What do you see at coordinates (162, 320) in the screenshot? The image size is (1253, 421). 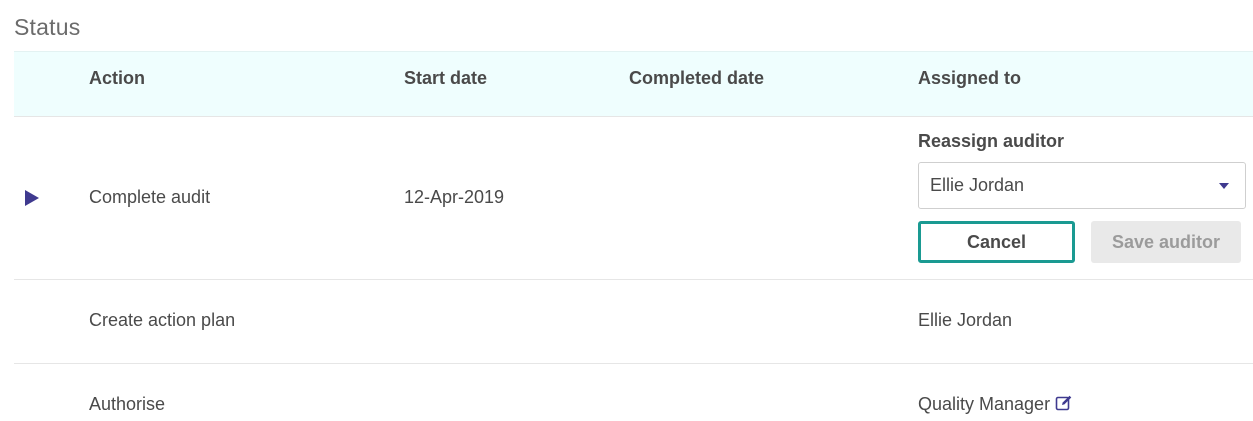 I see `row-action: Create action plan` at bounding box center [162, 320].